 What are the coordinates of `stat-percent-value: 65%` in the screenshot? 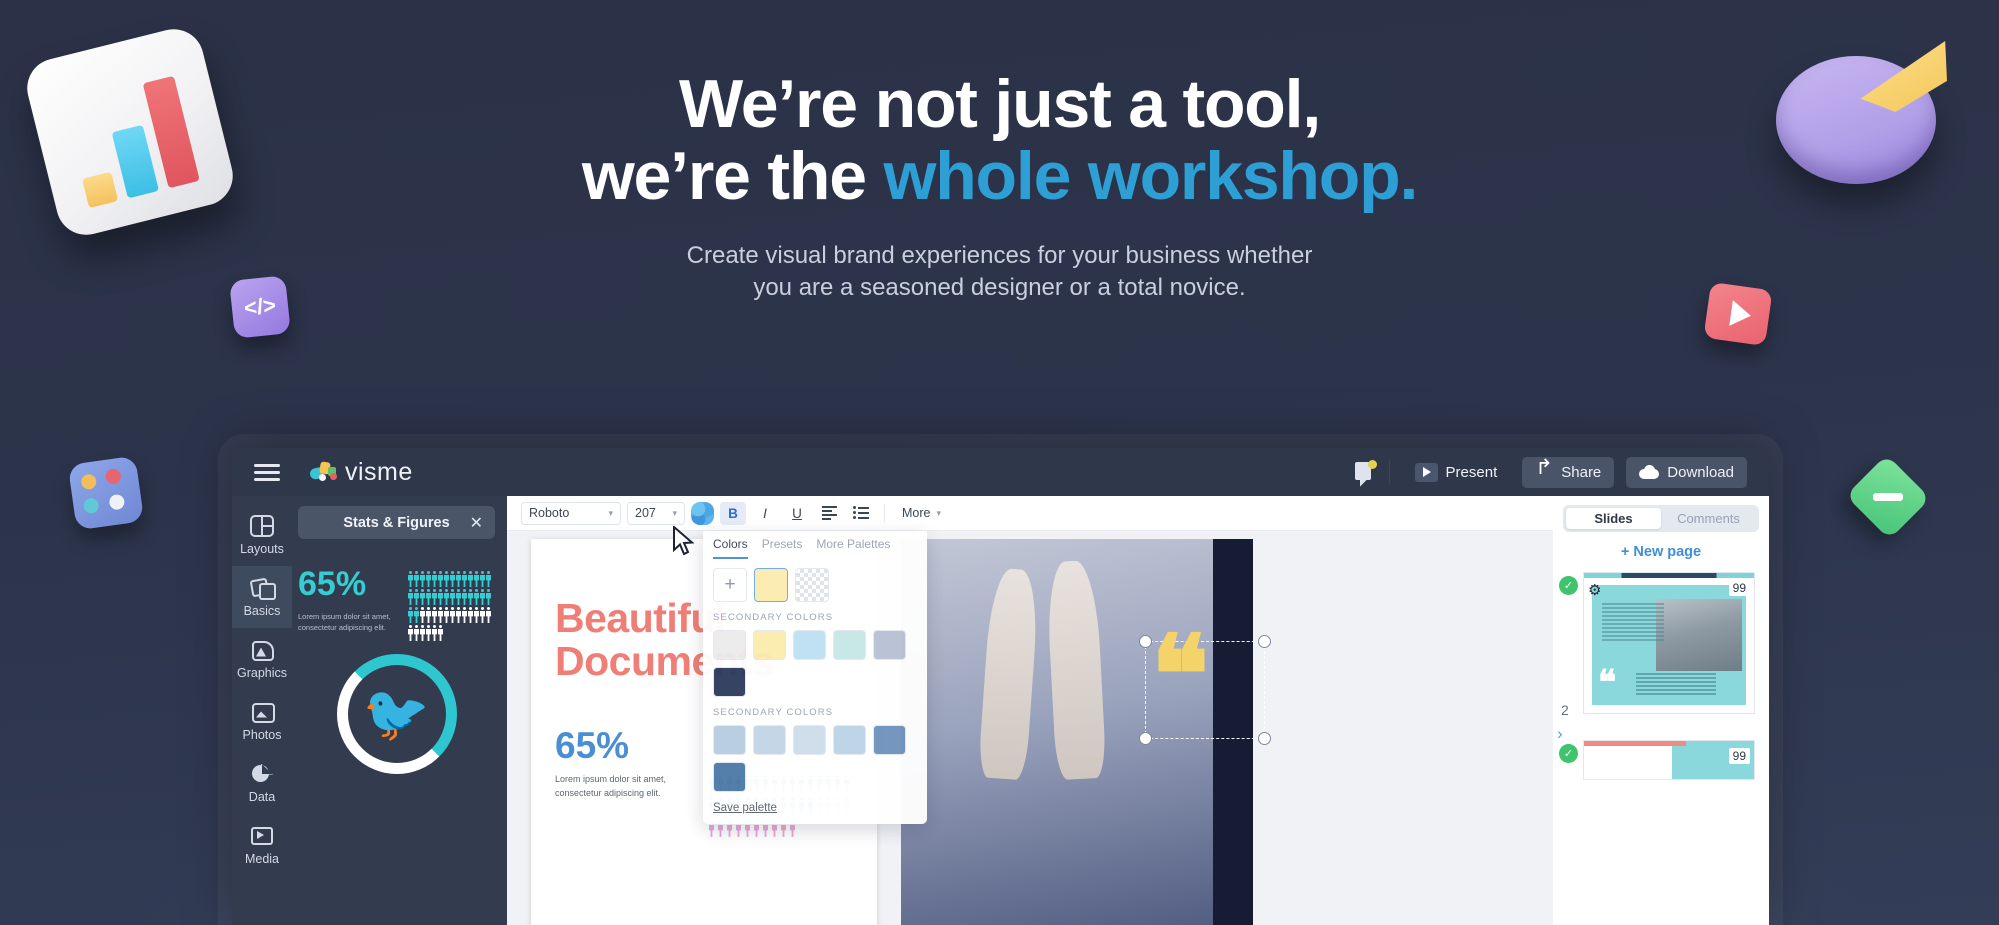 It's located at (332, 584).